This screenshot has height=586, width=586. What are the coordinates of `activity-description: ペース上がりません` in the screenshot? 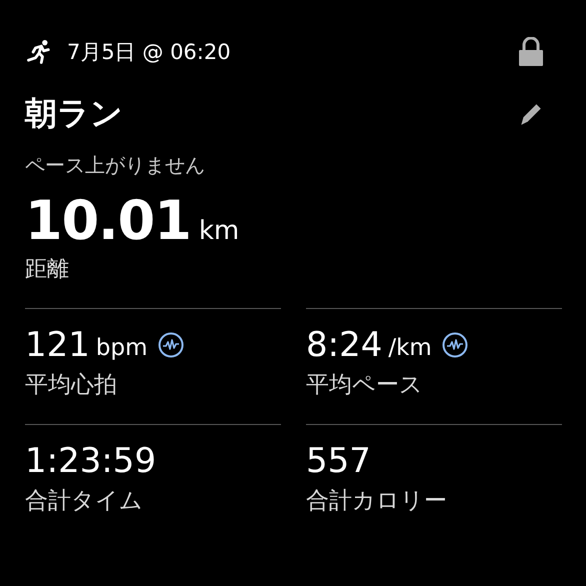 It's located at (115, 165).